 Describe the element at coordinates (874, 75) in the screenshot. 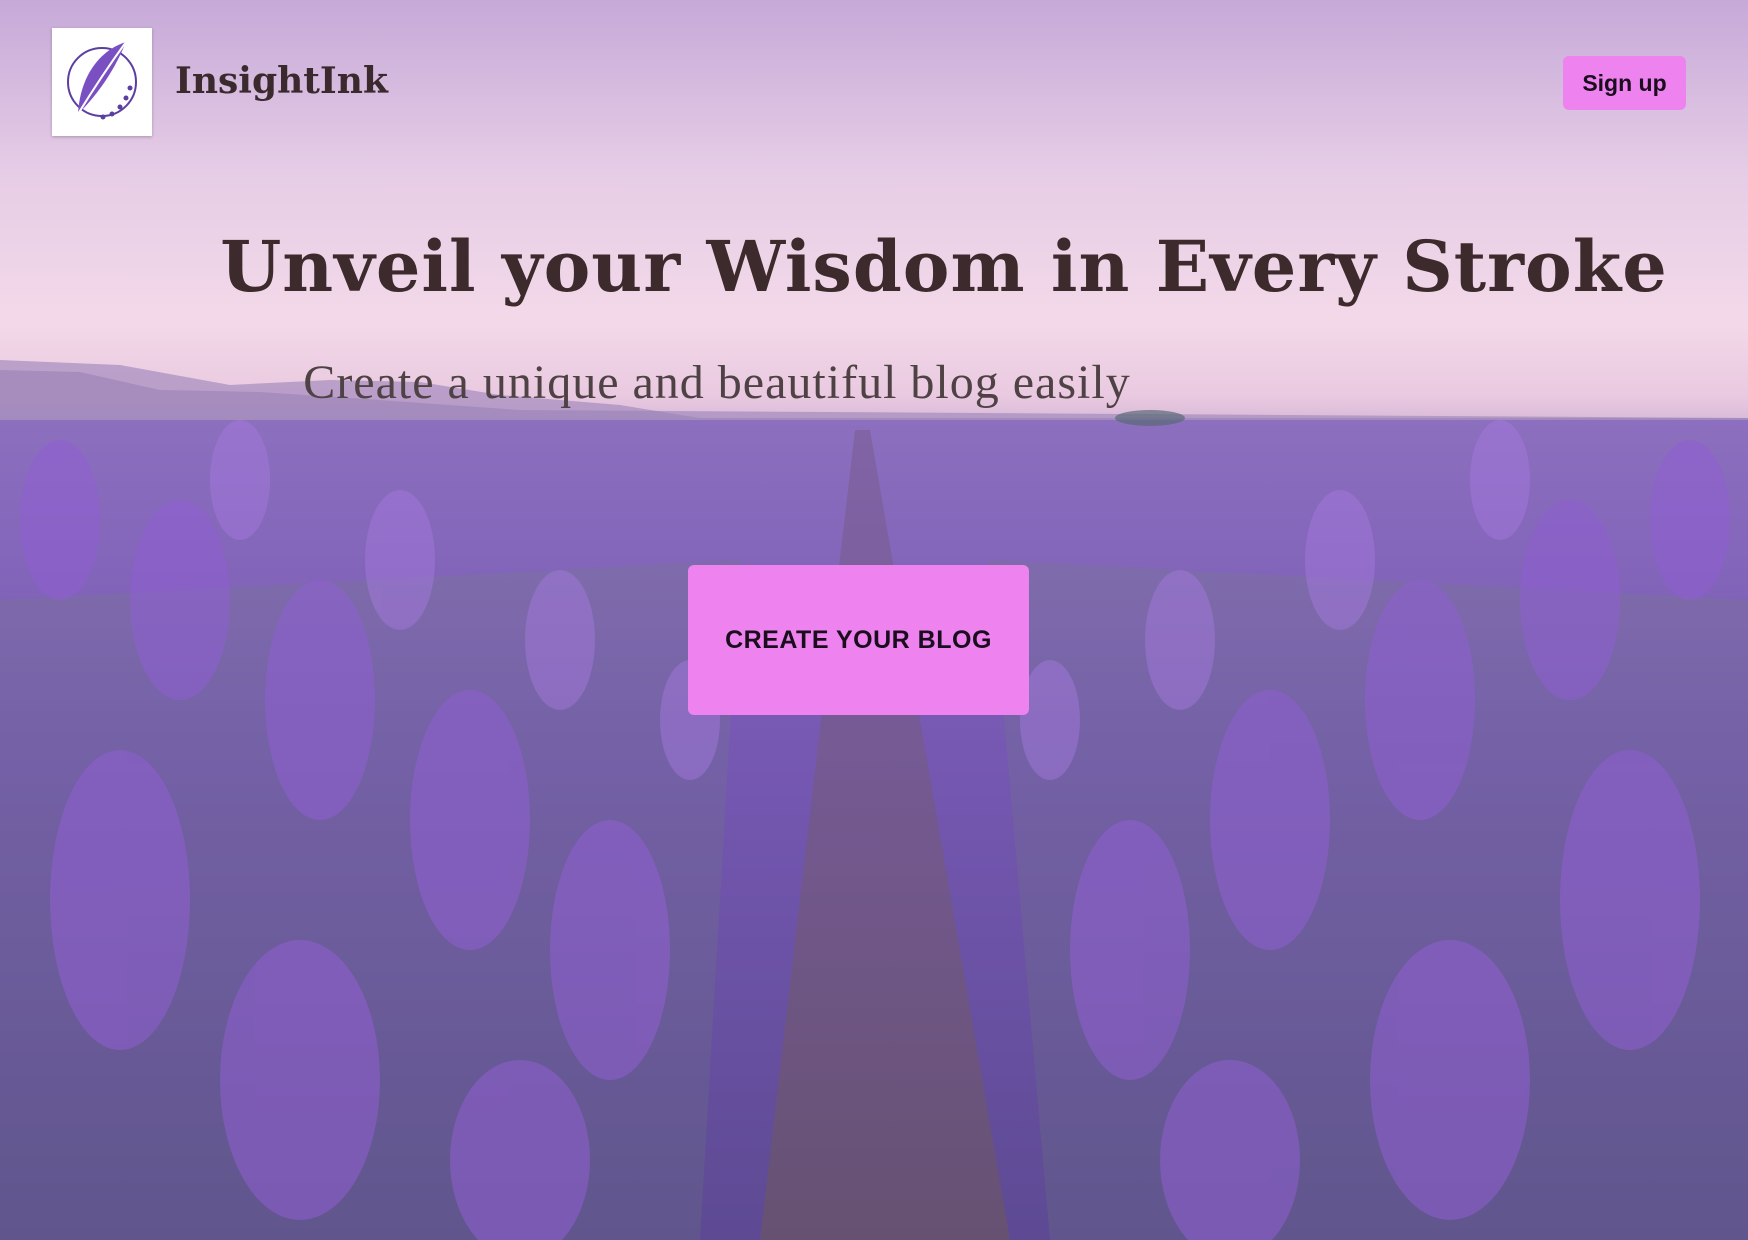

I see `top-navbar: InsightInk Sign up` at that location.